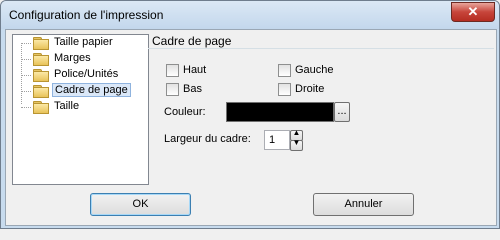 The width and height of the screenshot is (500, 240). What do you see at coordinates (321, 48) in the screenshot?
I see `panel-divider` at bounding box center [321, 48].